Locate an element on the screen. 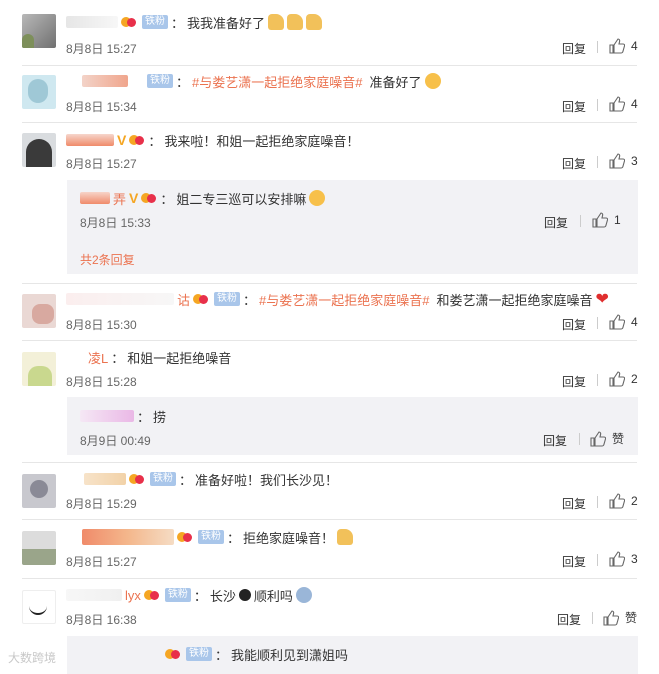  comment-line: 铁粉 ： 准备好啦！我们长沙见！ is located at coordinates (202, 479).